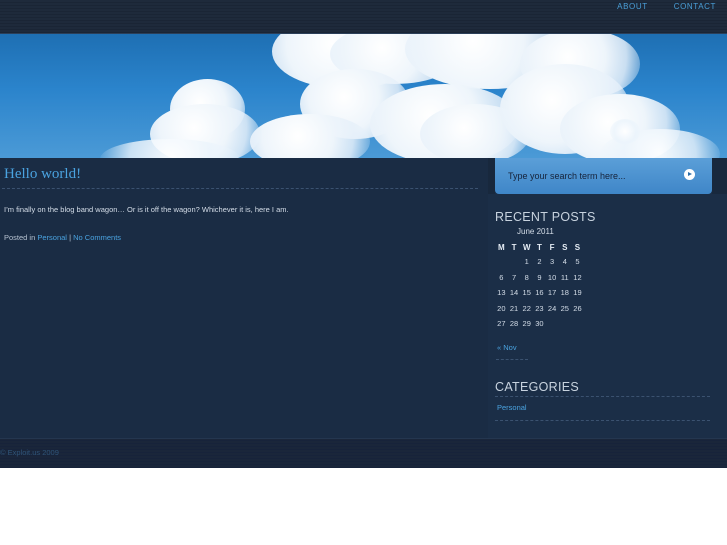  Describe the element at coordinates (719, 176) in the screenshot. I see `search-tab-right` at that location.